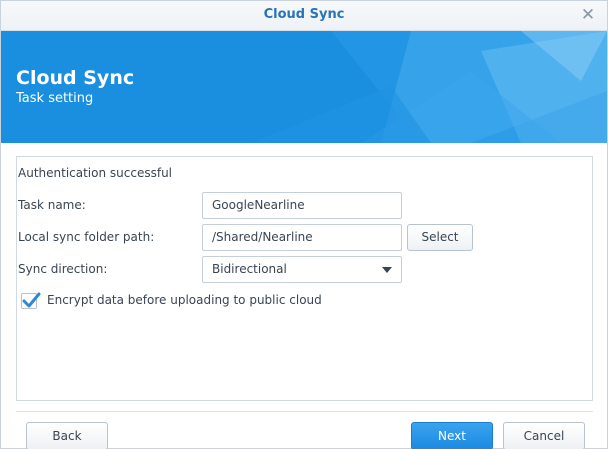 The width and height of the screenshot is (608, 449). I want to click on encrypt-checkbox, so click(31, 300).